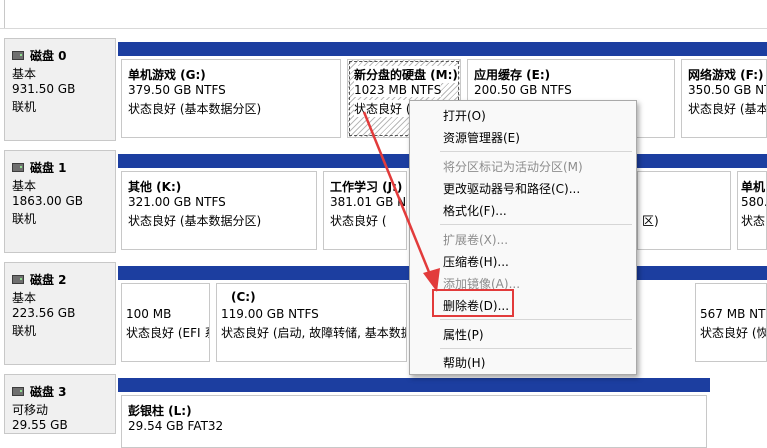 This screenshot has width=767, height=448. I want to click on annotation-arrow-icon, so click(401, 201).